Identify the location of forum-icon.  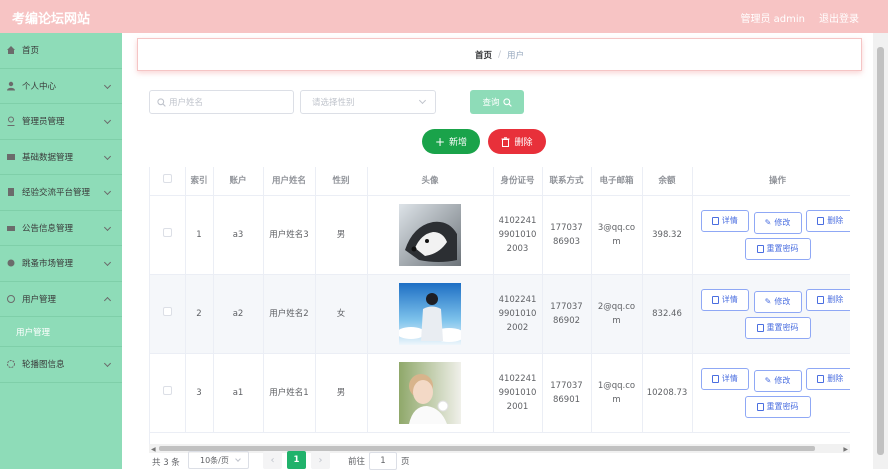
(11, 192).